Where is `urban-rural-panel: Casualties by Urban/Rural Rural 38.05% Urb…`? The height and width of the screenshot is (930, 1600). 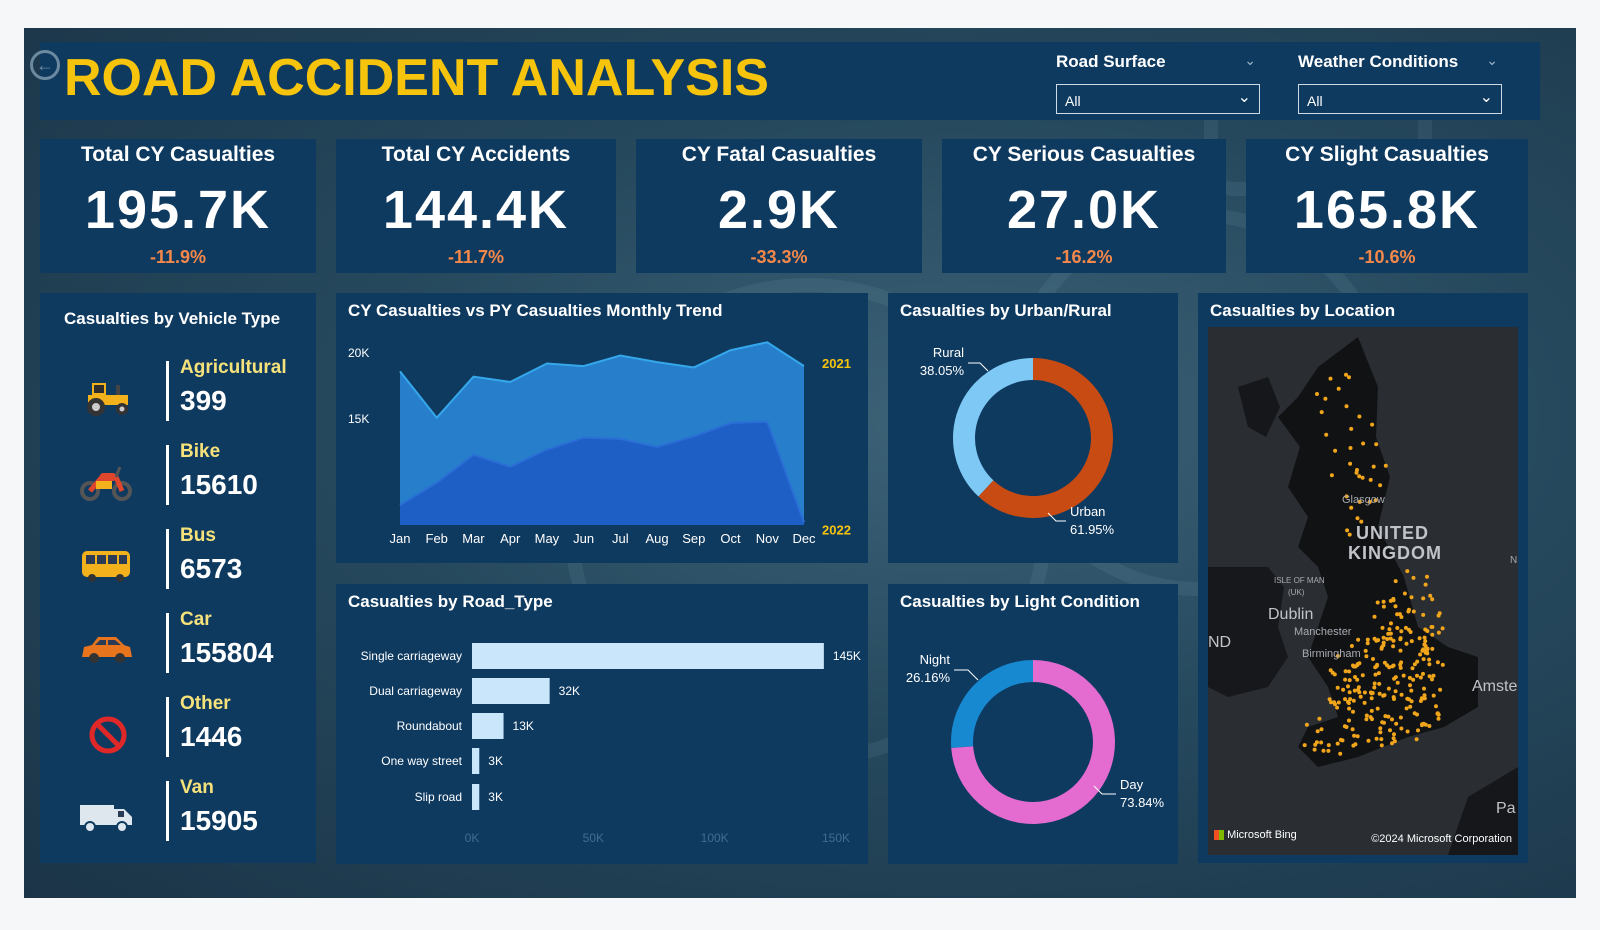
urban-rural-panel: Casualties by Urban/Rural Rural 38.05% Urb… is located at coordinates (1033, 428).